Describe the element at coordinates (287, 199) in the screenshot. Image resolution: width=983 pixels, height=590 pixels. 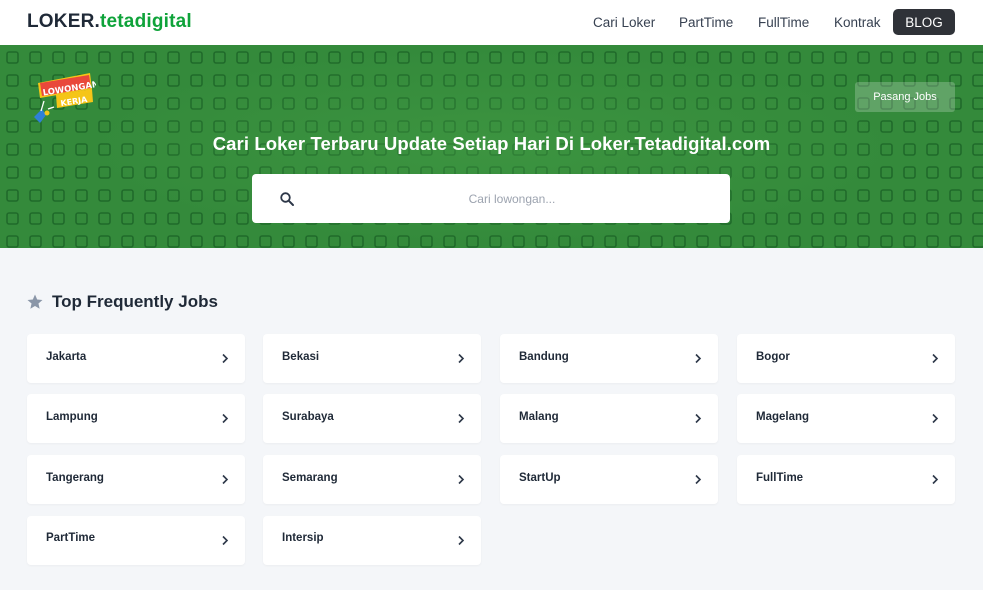
I see `search-icon` at that location.